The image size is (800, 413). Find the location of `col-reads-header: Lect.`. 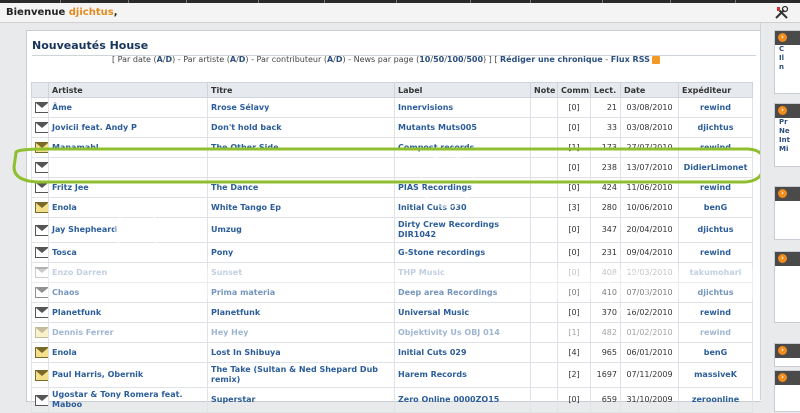

col-reads-header: Lect. is located at coordinates (605, 90).